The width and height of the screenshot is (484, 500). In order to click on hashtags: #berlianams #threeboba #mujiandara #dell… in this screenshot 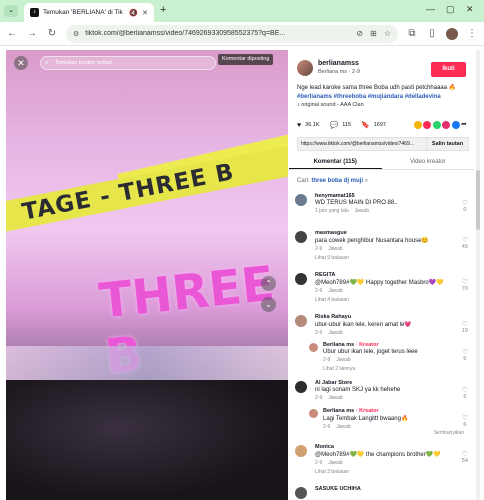, I will do `click(369, 97)`.